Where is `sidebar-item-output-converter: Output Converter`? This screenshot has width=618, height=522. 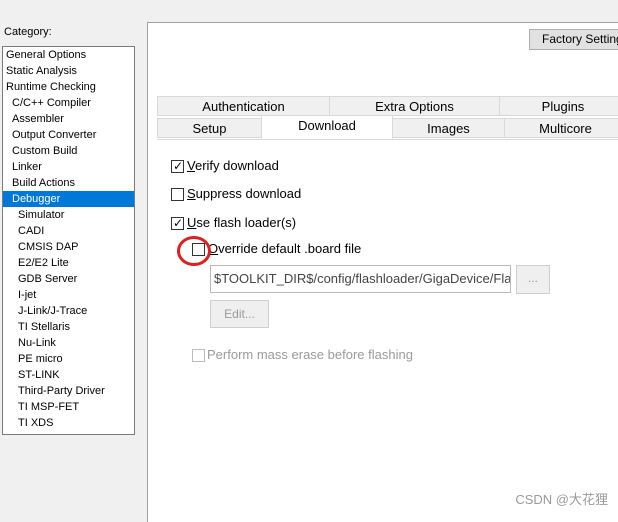
sidebar-item-output-converter: Output Converter is located at coordinates (68, 135).